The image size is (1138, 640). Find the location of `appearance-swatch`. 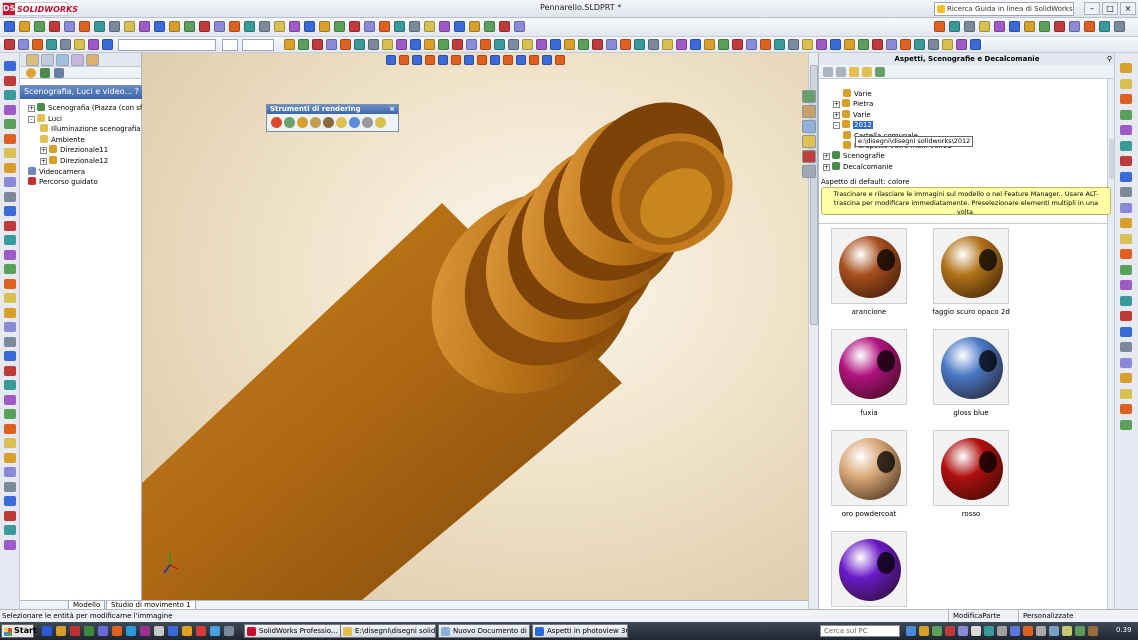

appearance-swatch is located at coordinates (869, 571).